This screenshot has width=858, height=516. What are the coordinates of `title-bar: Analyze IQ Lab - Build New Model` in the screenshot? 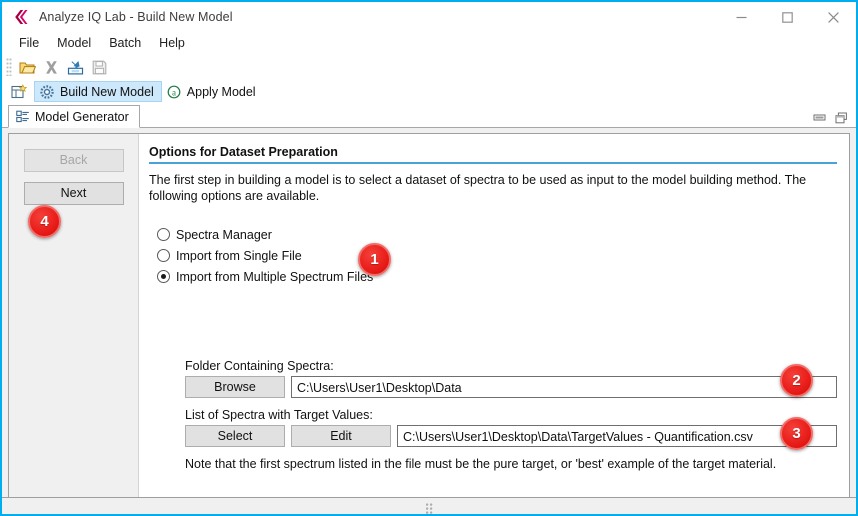 It's located at (429, 17).